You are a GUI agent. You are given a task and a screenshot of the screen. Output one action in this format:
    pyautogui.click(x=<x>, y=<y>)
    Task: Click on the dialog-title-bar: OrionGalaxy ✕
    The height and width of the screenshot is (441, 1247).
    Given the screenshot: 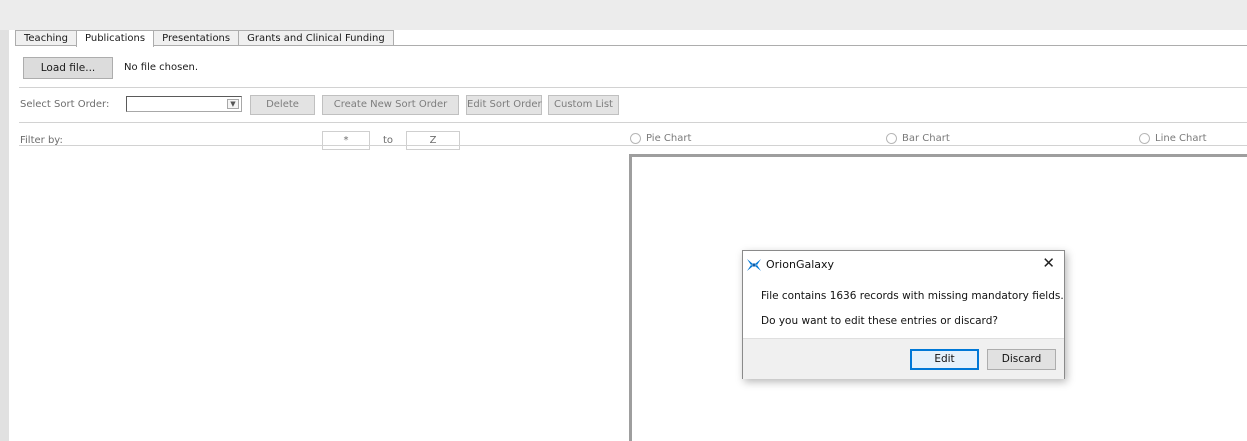 What is the action you would take?
    pyautogui.click(x=903, y=264)
    